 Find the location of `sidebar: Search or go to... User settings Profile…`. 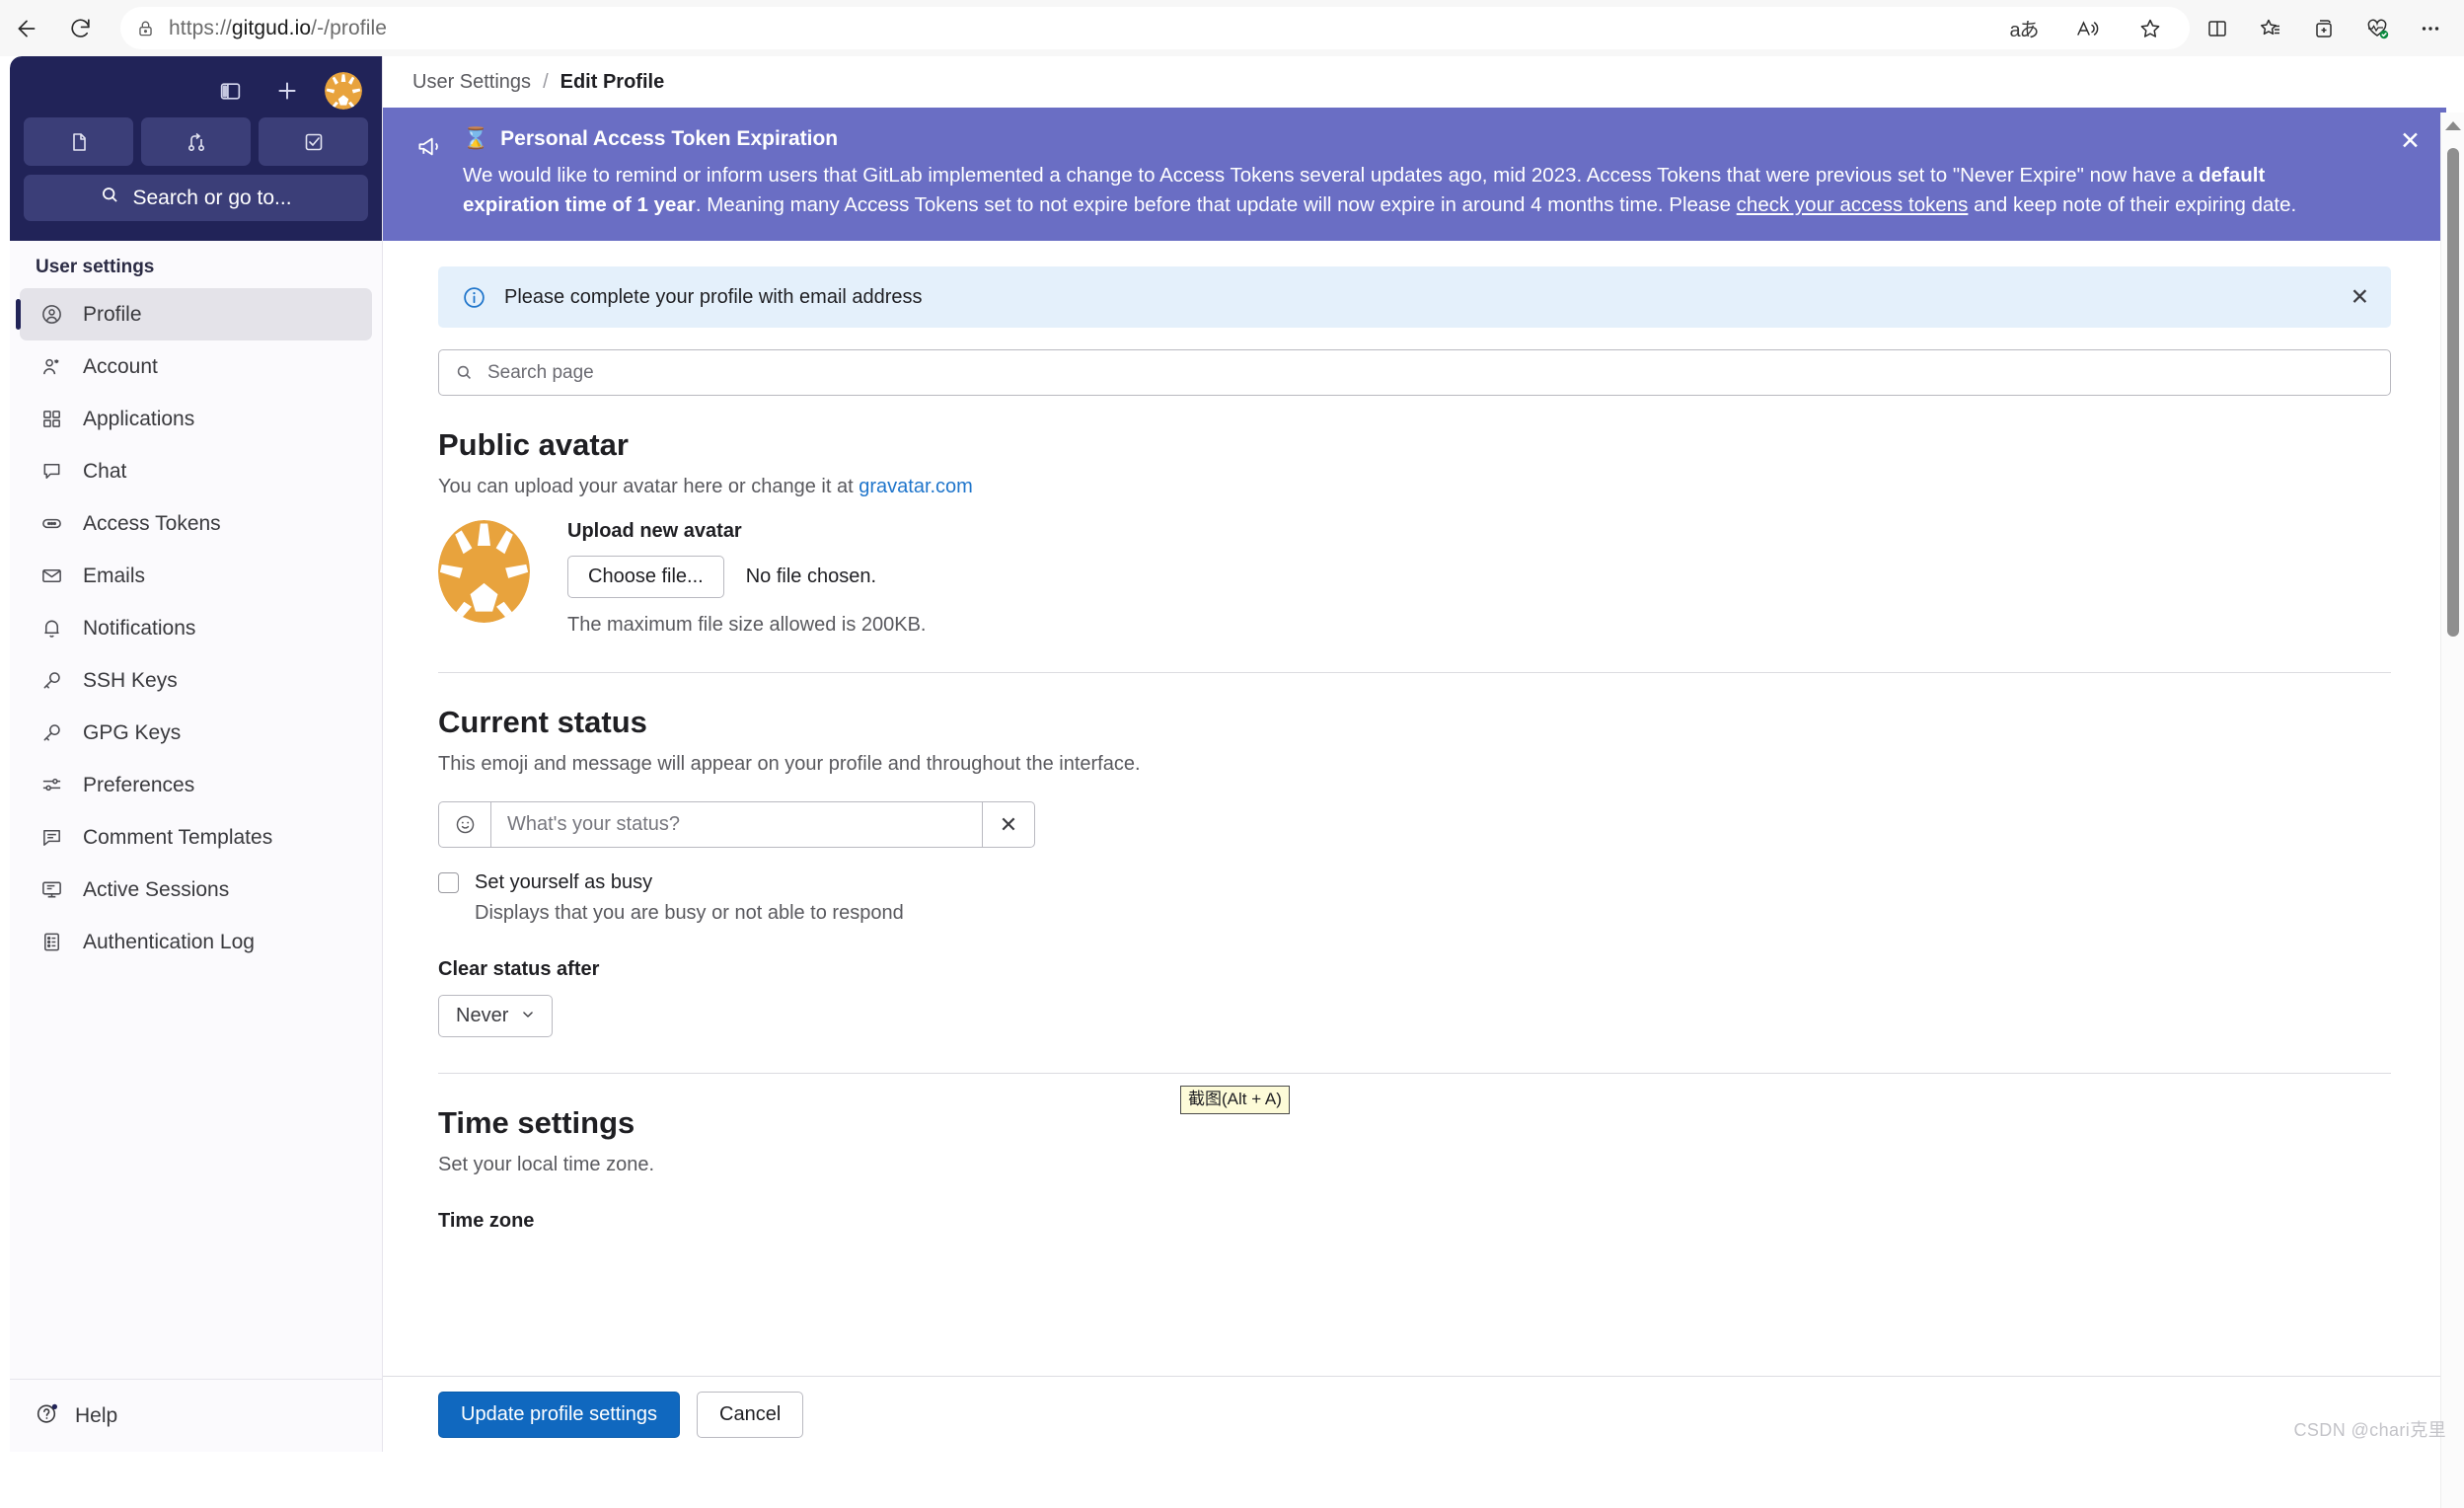

sidebar: Search or go to... User settings Profile… is located at coordinates (197, 754).